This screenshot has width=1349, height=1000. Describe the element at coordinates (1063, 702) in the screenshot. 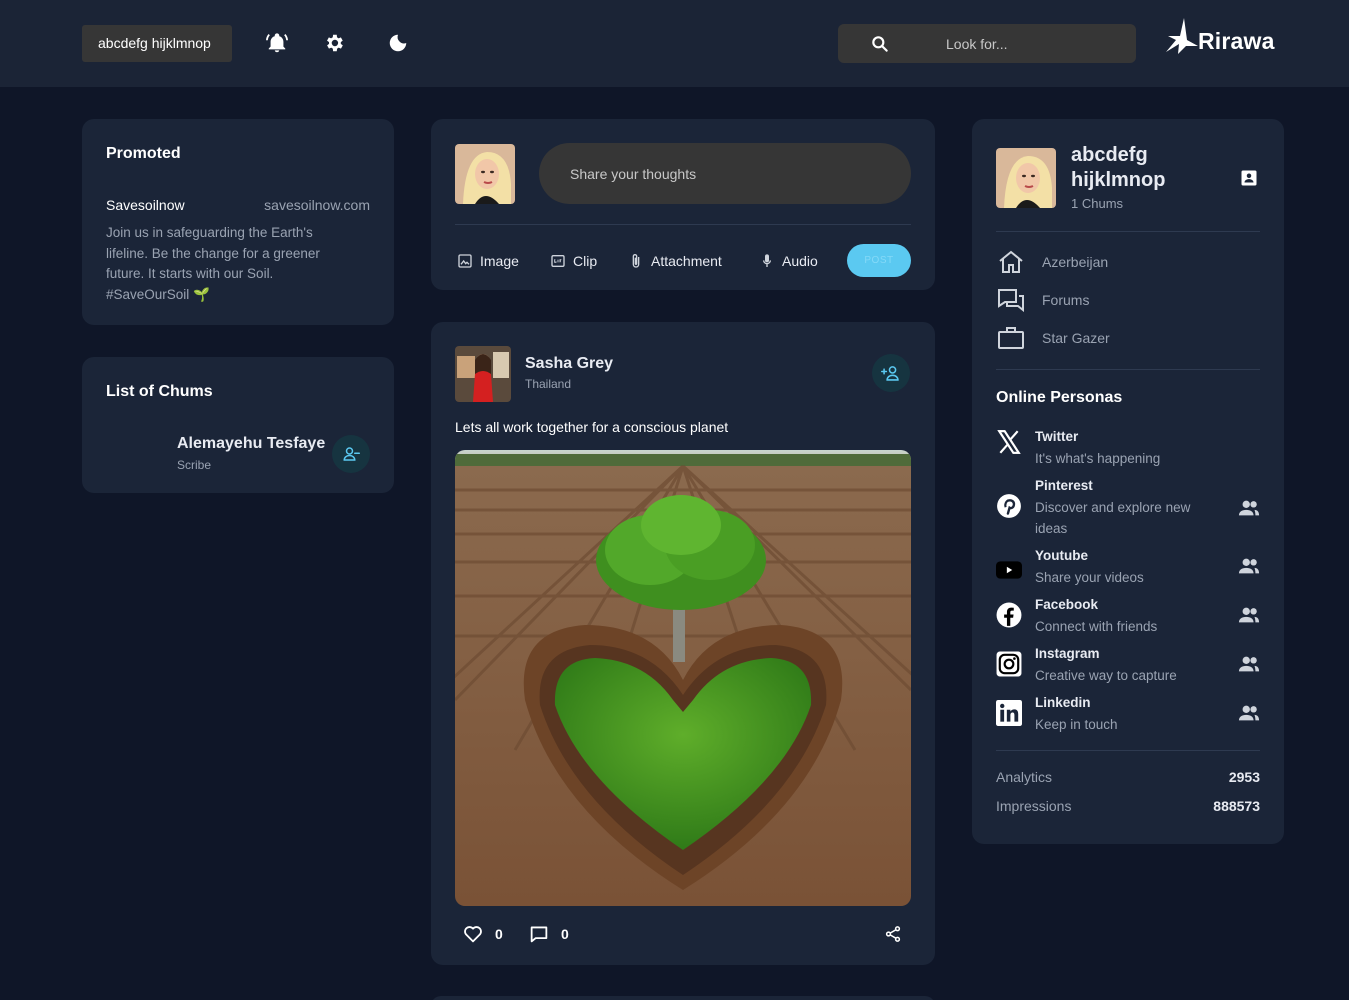

I see `social-name: Linkedin` at that location.